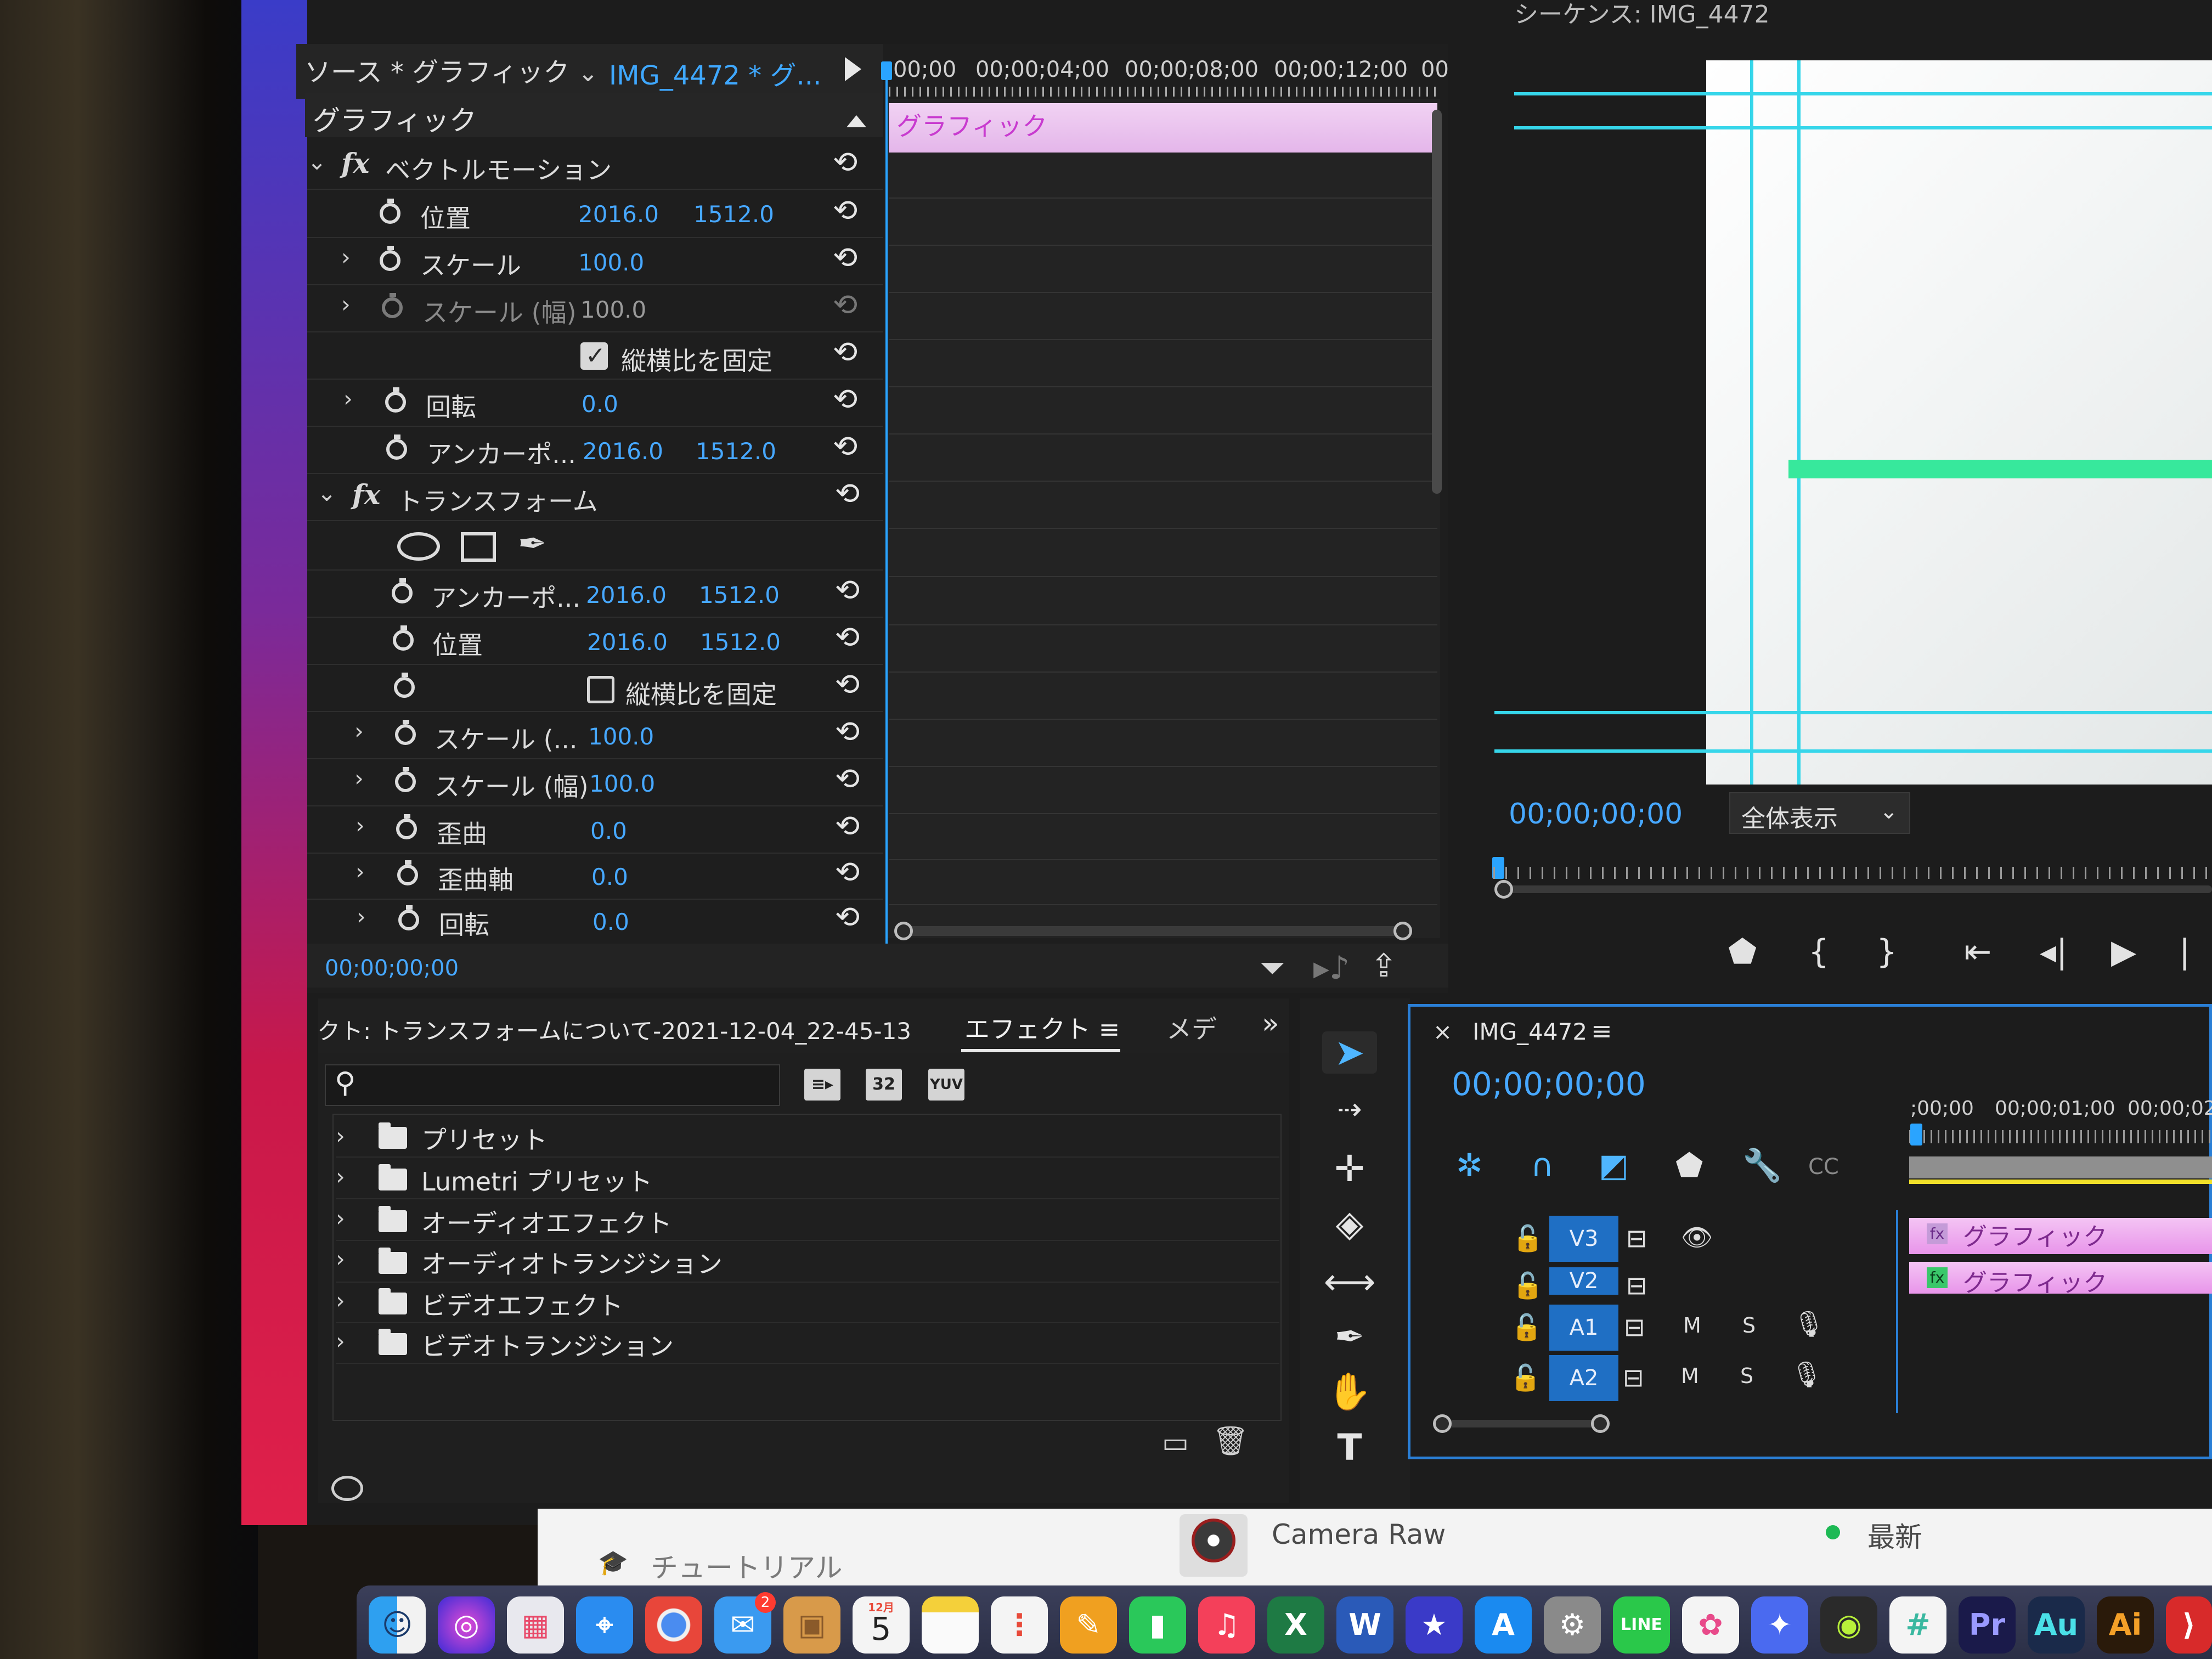 Image resolution: width=2212 pixels, height=1659 pixels. Describe the element at coordinates (621, 737) in the screenshot. I see `prop-value: 100.0` at that location.